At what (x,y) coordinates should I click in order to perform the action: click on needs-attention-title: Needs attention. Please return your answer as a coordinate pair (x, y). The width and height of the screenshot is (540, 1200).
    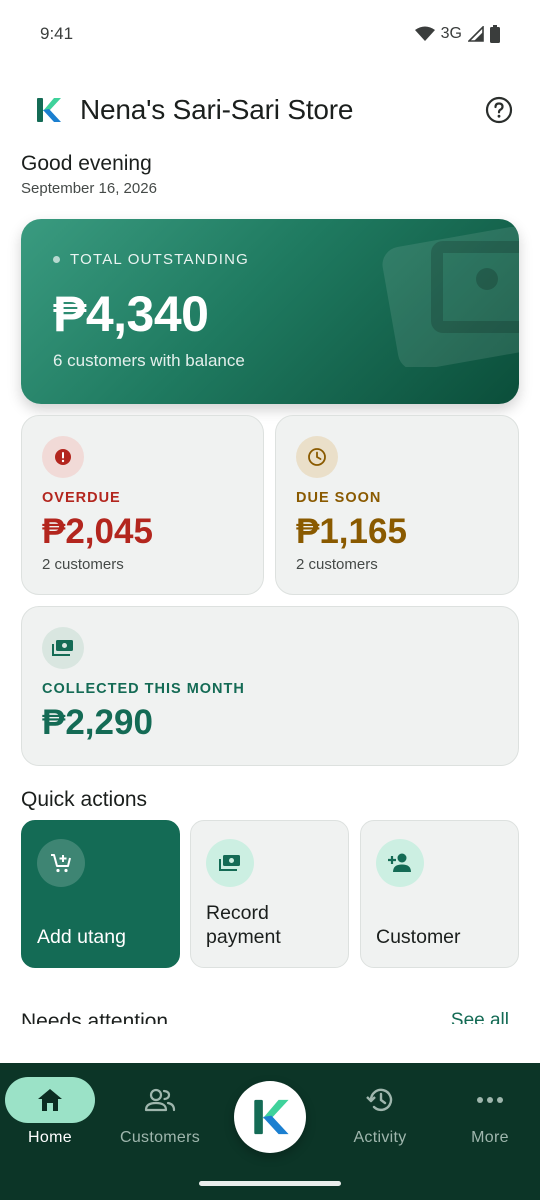
    Looking at the image, I should click on (95, 1017).